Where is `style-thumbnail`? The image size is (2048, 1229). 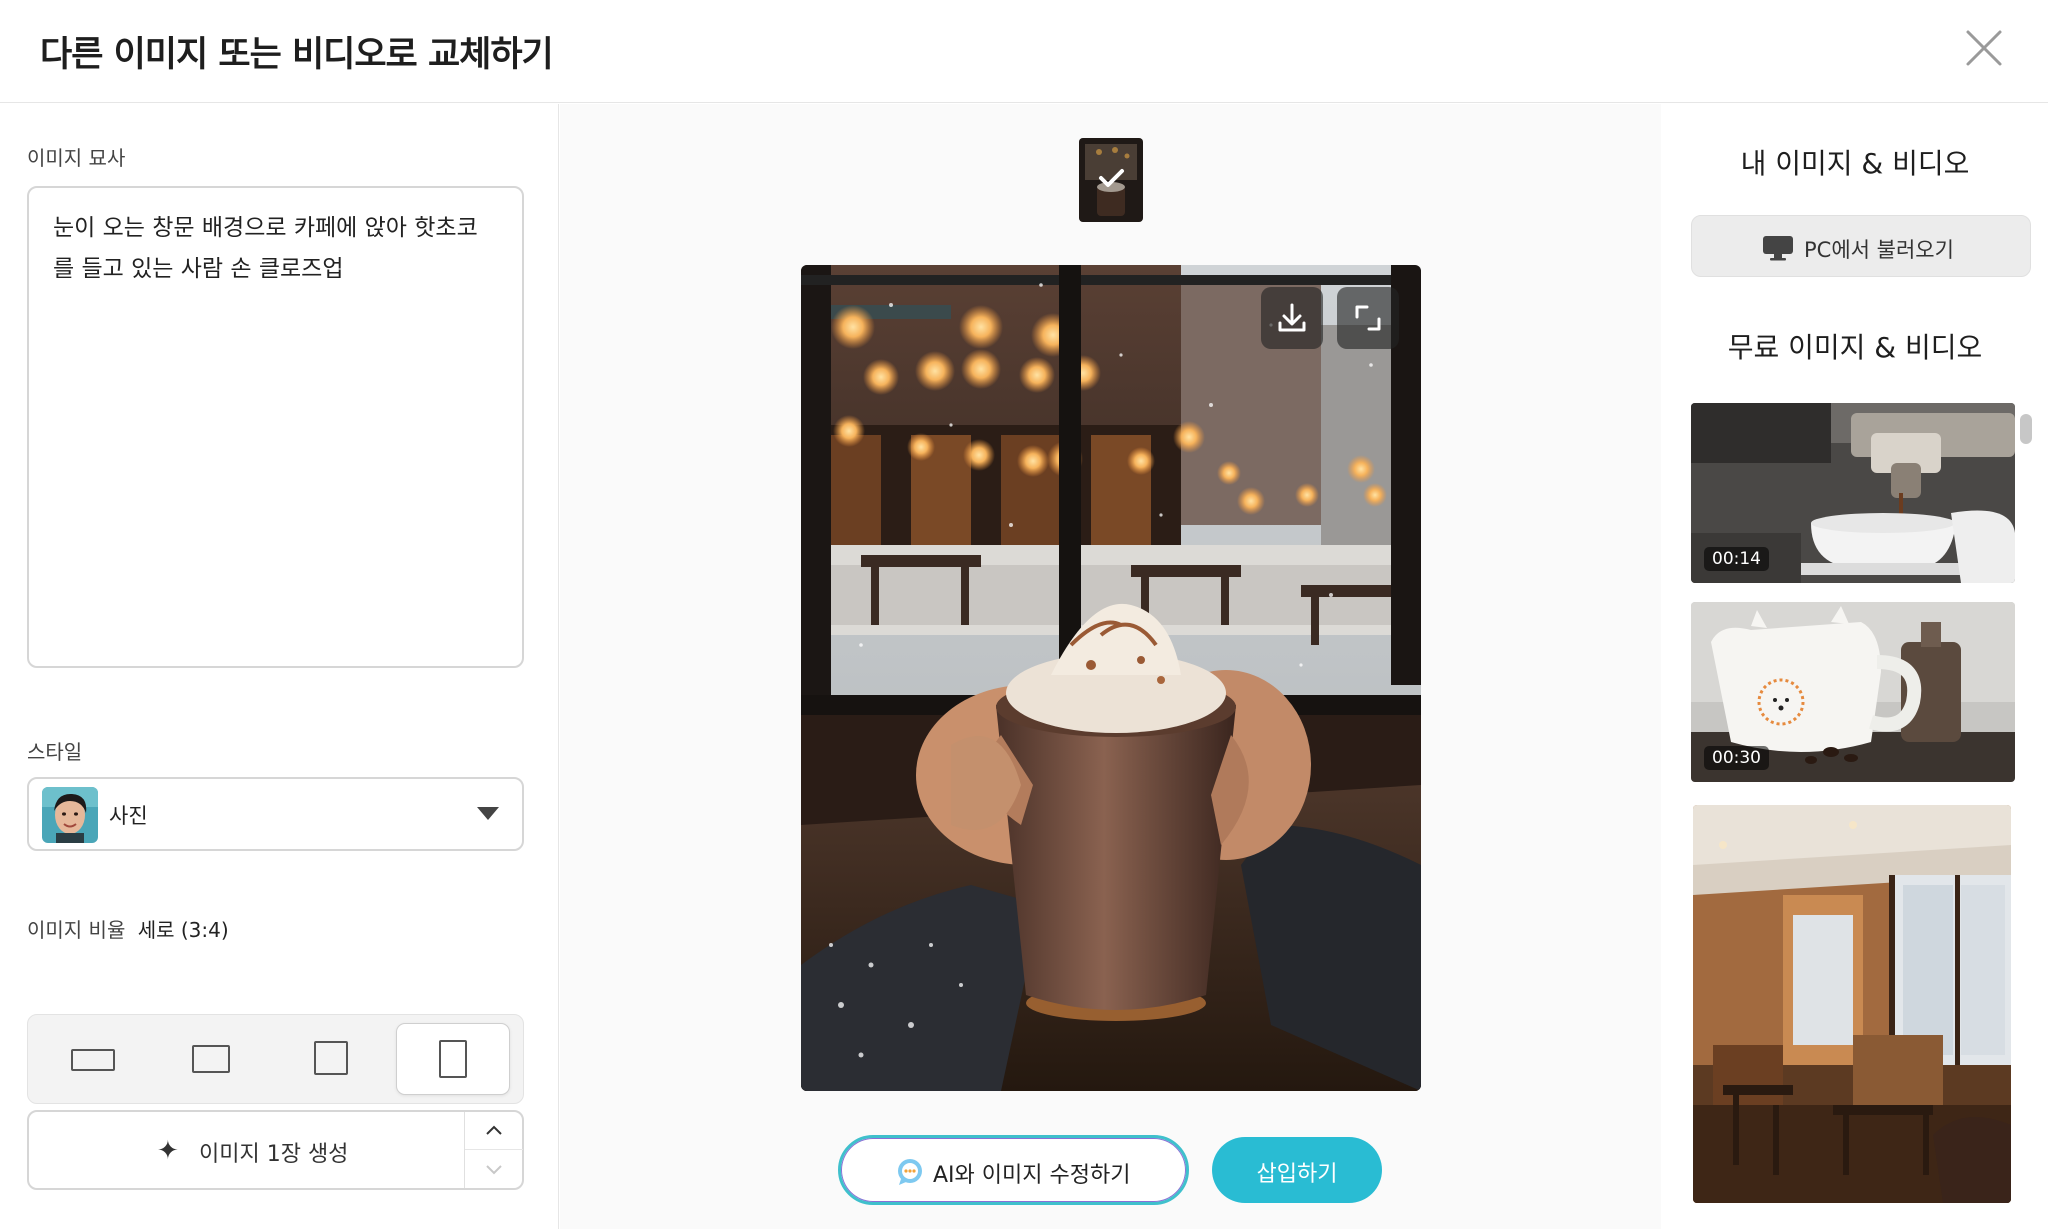
style-thumbnail is located at coordinates (70, 815).